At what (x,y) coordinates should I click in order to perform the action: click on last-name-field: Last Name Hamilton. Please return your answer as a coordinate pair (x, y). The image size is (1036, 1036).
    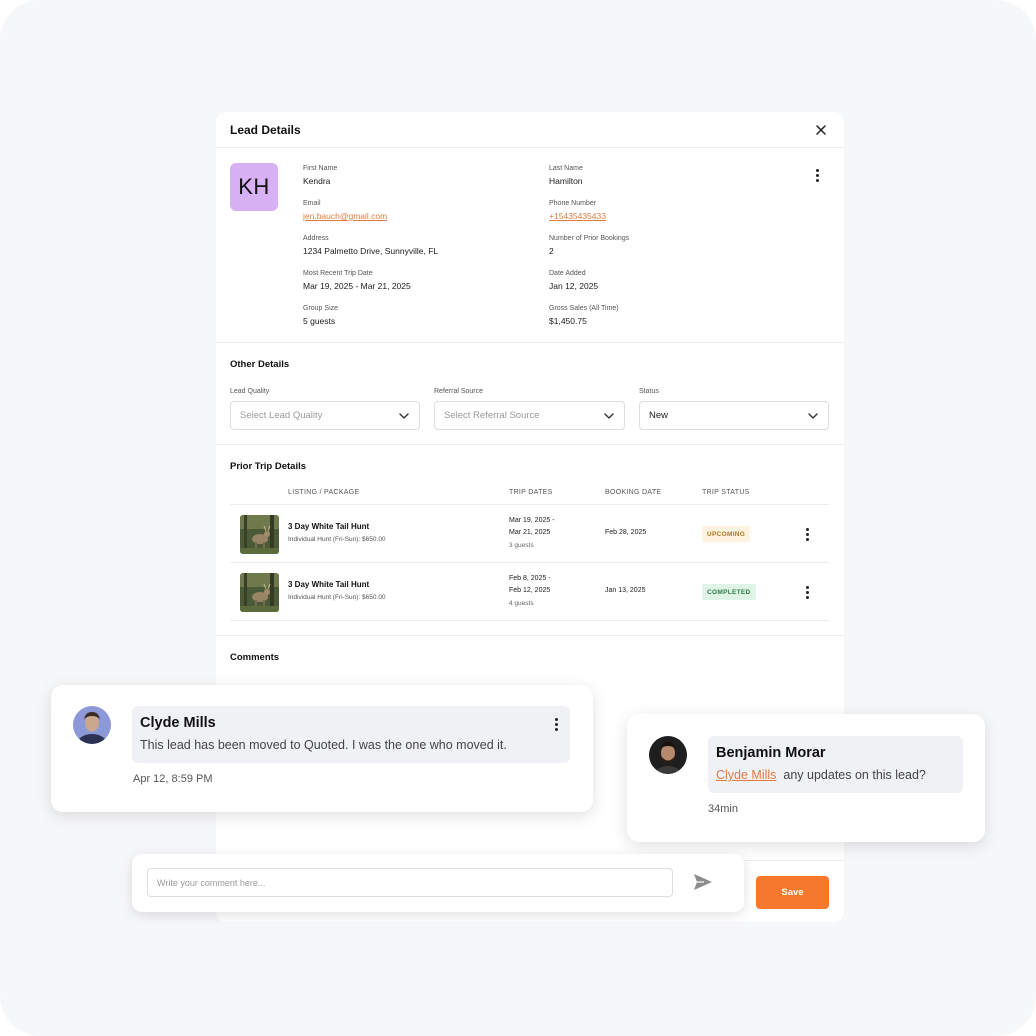
    Looking at the image, I should click on (566, 175).